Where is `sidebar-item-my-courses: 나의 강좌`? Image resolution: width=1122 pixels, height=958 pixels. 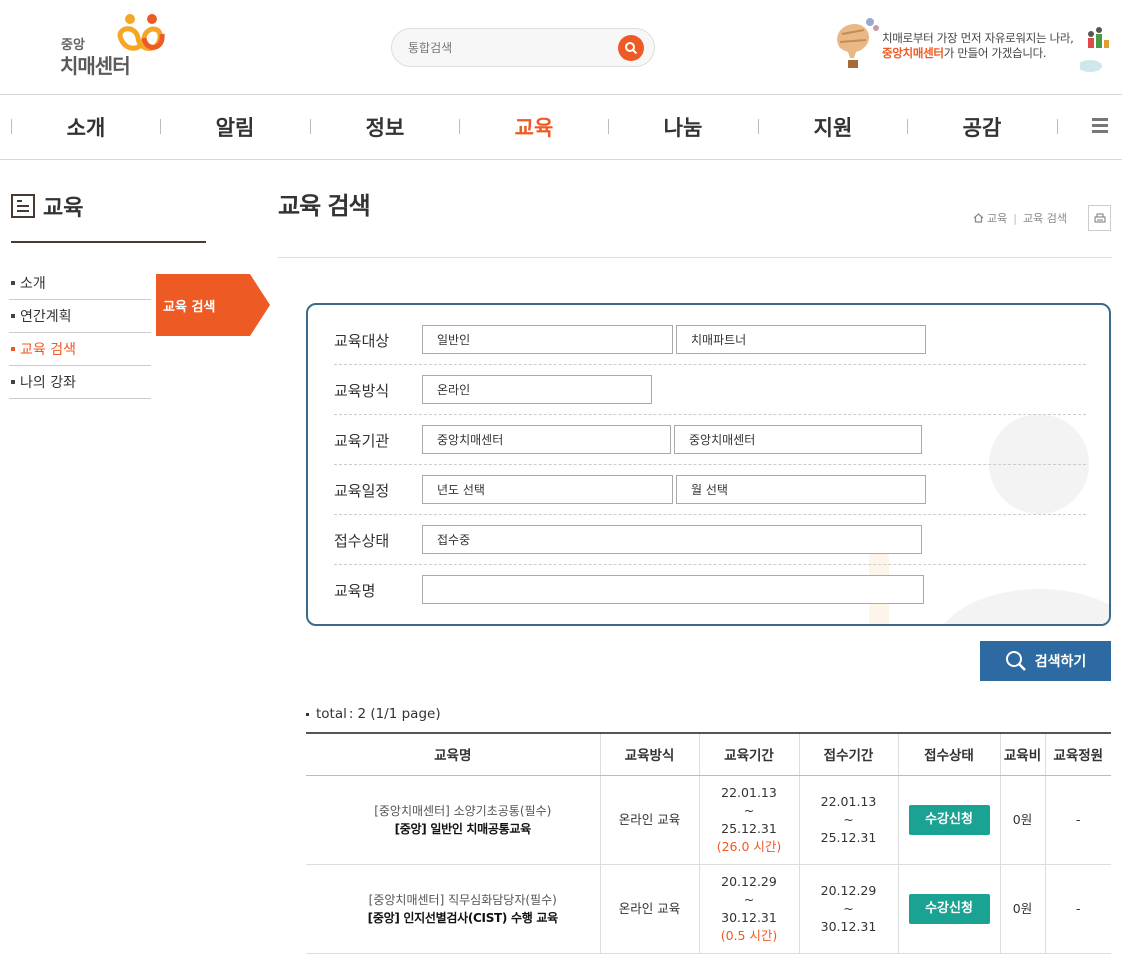 sidebar-item-my-courses: 나의 강좌 is located at coordinates (80, 382).